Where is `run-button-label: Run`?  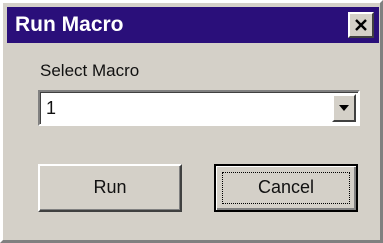
run-button-label: Run is located at coordinates (110, 187).